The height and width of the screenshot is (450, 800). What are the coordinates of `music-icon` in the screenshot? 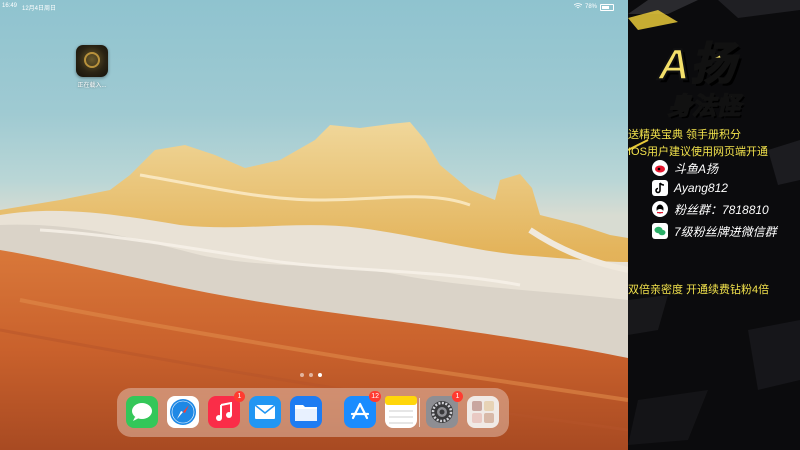 It's located at (224, 411).